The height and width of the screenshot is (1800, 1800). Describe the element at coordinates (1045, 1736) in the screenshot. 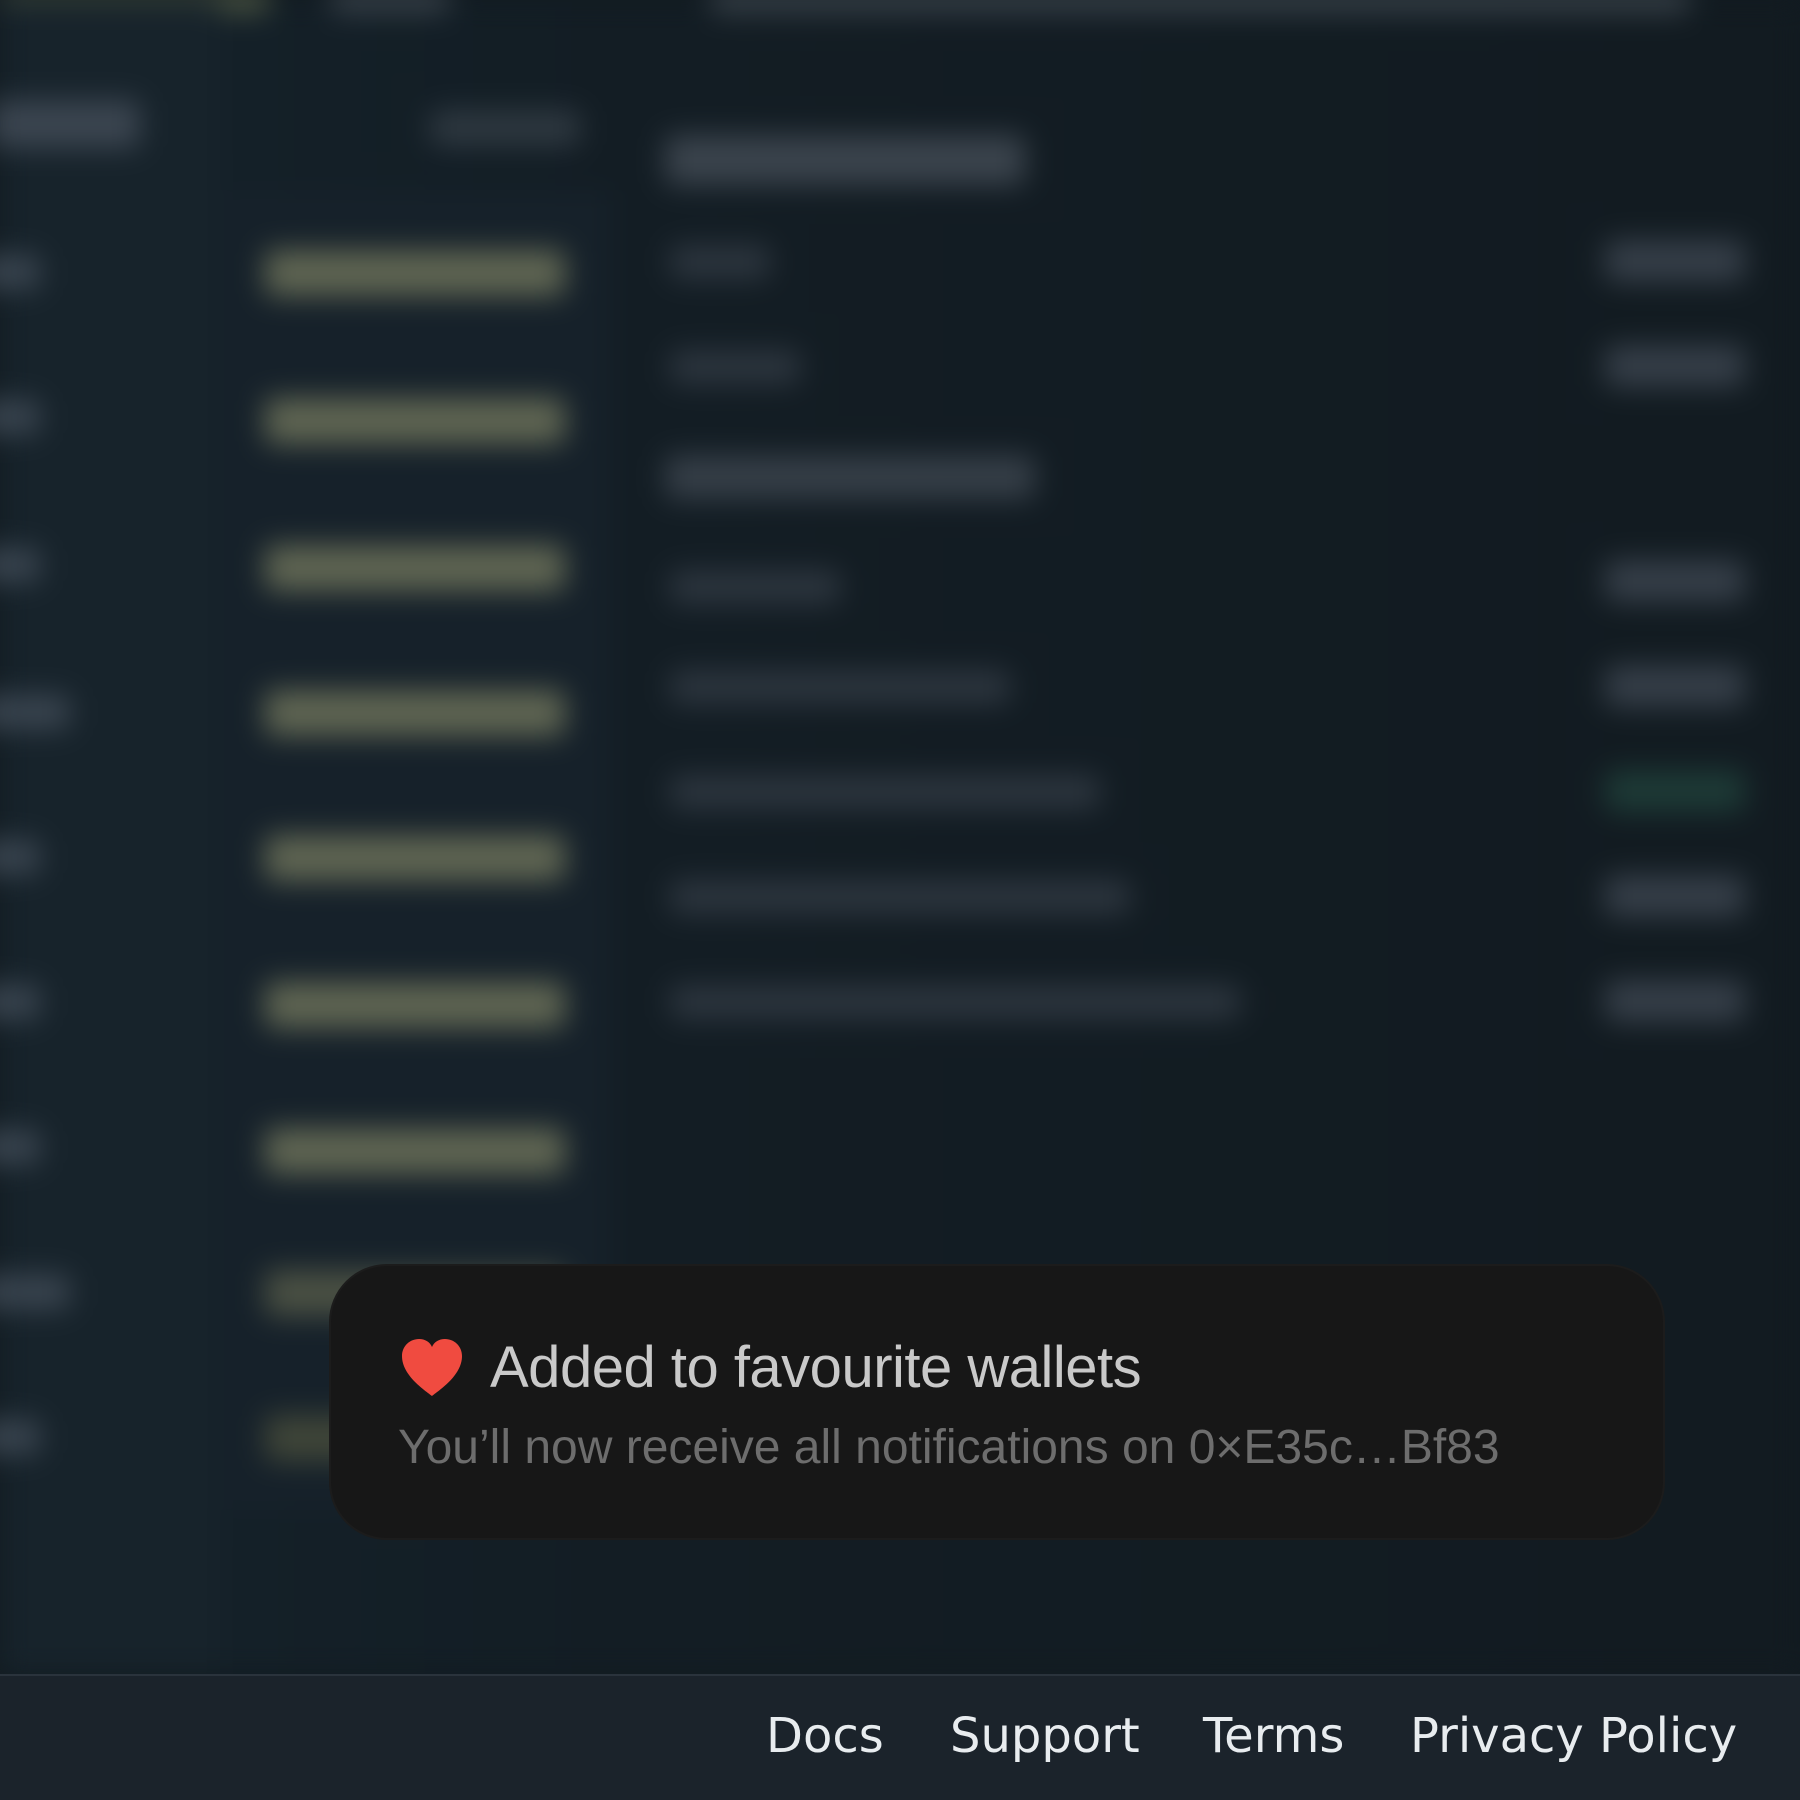

I see `footer-link-support: Support` at that location.